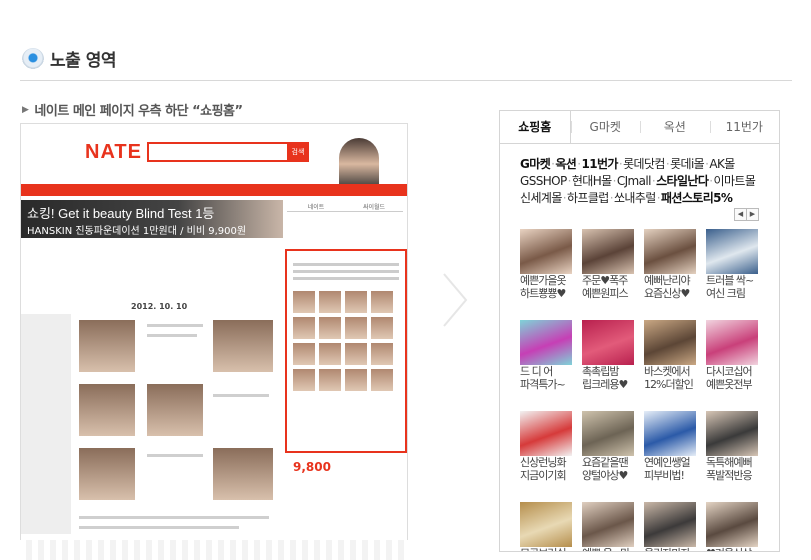 The height and width of the screenshot is (560, 811). What do you see at coordinates (611, 469) in the screenshot?
I see `product-label: 요즘같을땐 양털야상♥` at bounding box center [611, 469].